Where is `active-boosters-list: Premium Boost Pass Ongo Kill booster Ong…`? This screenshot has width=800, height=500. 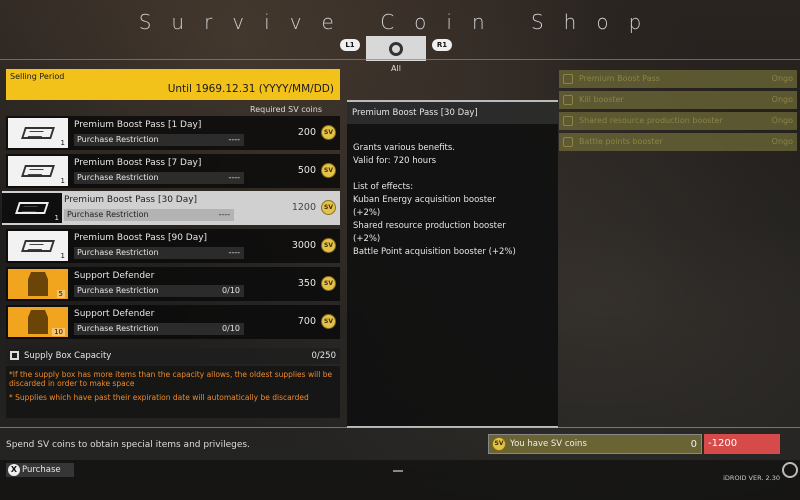
active-boosters-list: Premium Boost Pass Ongo Kill booster Ong… is located at coordinates (678, 112).